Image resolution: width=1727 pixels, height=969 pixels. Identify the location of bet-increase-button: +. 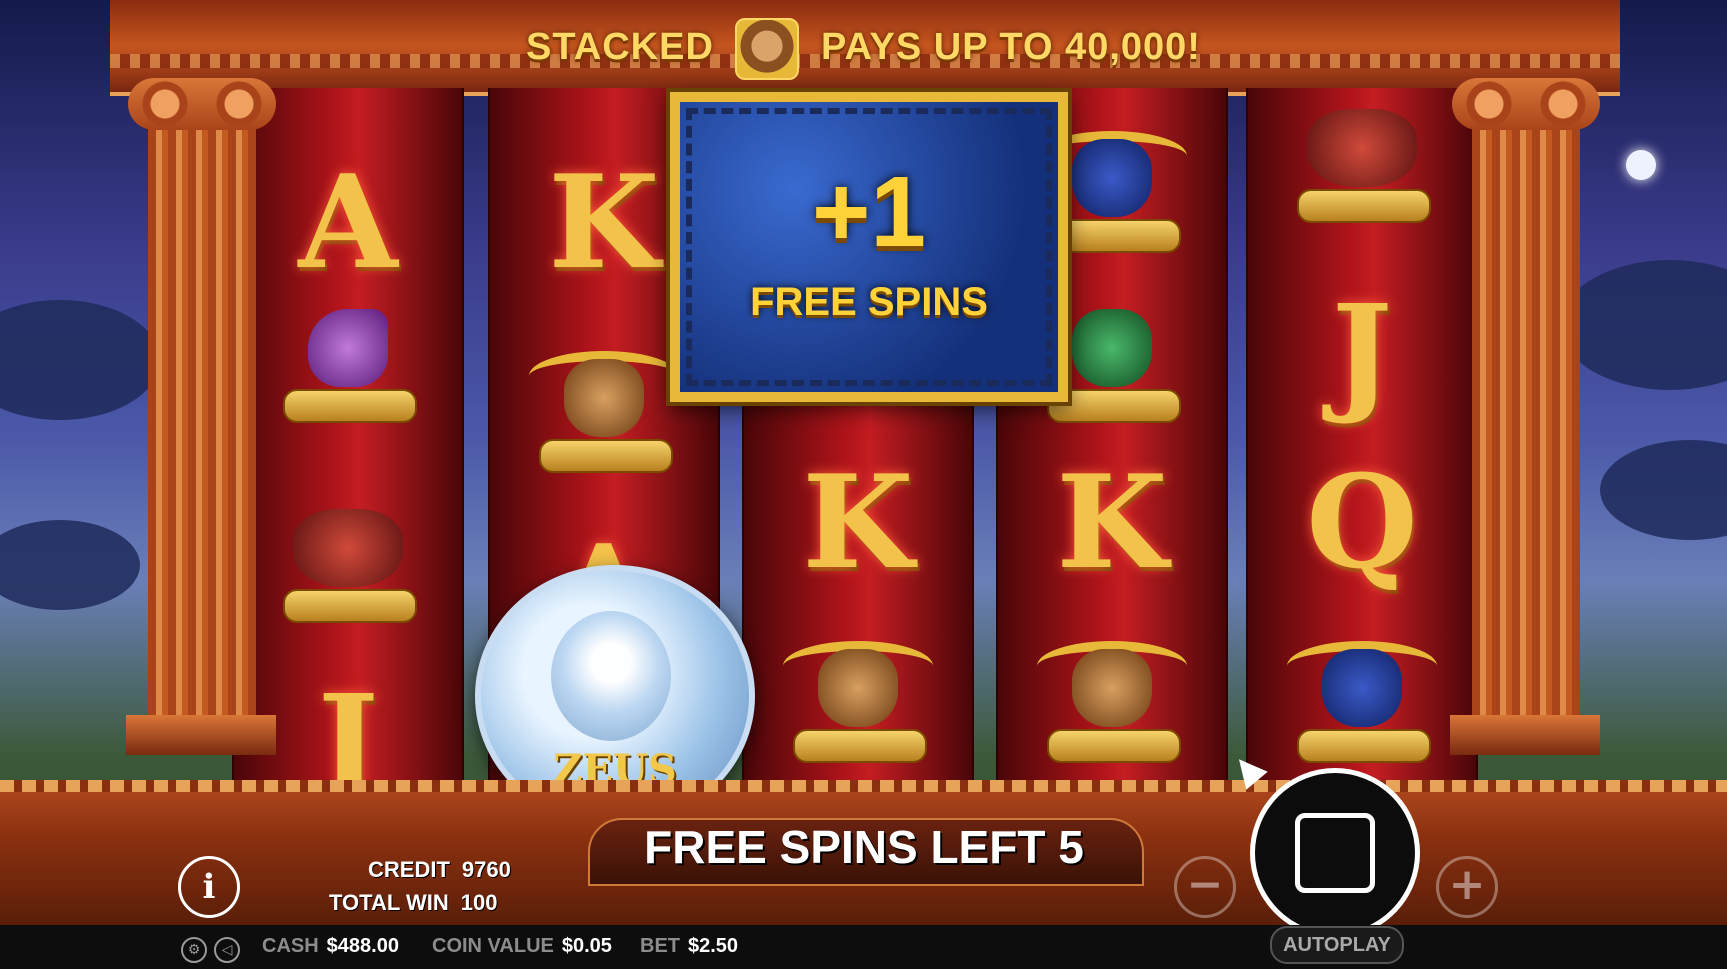
(1467, 887).